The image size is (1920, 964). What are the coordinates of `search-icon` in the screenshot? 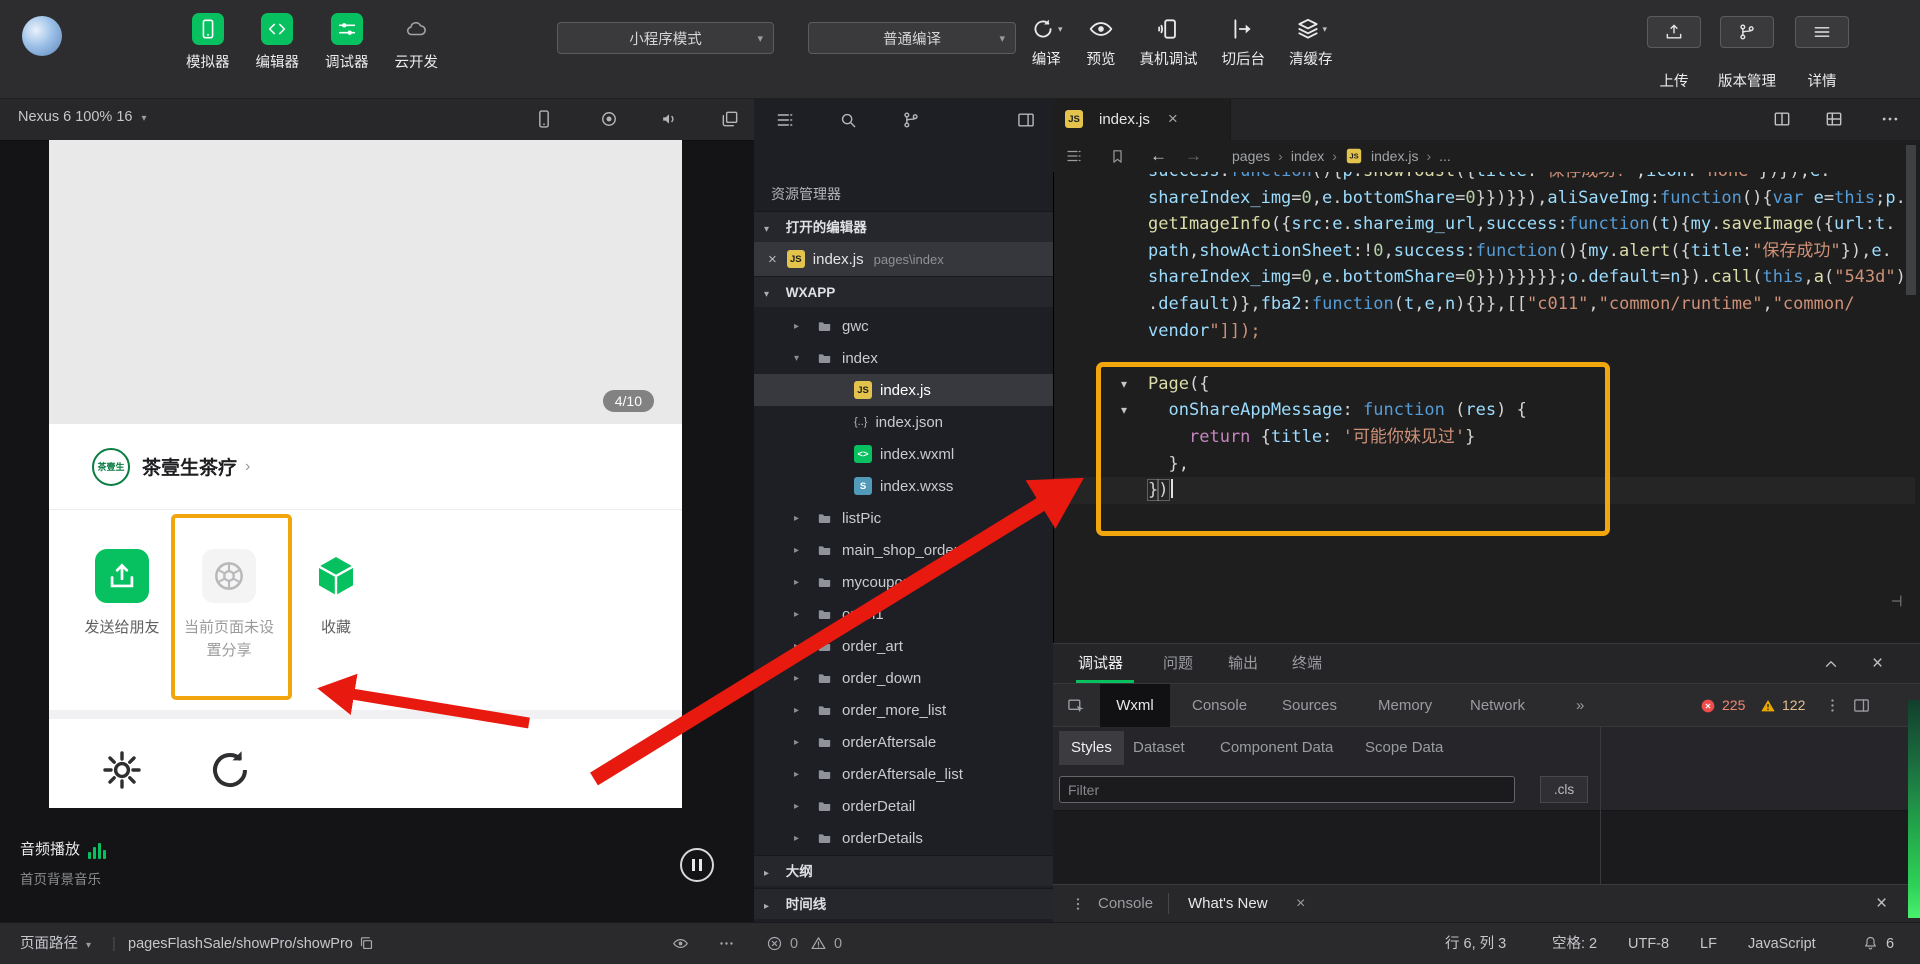 It's located at (848, 120).